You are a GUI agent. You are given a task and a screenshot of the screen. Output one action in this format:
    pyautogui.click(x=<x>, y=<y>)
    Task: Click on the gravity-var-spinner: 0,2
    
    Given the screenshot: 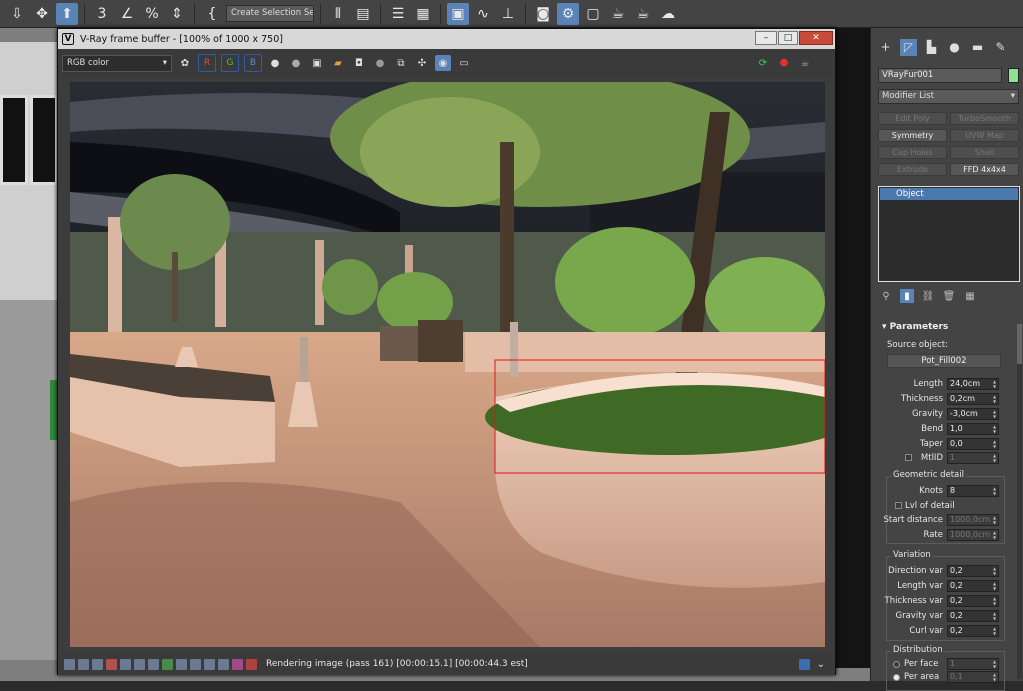 What is the action you would take?
    pyautogui.click(x=973, y=616)
    